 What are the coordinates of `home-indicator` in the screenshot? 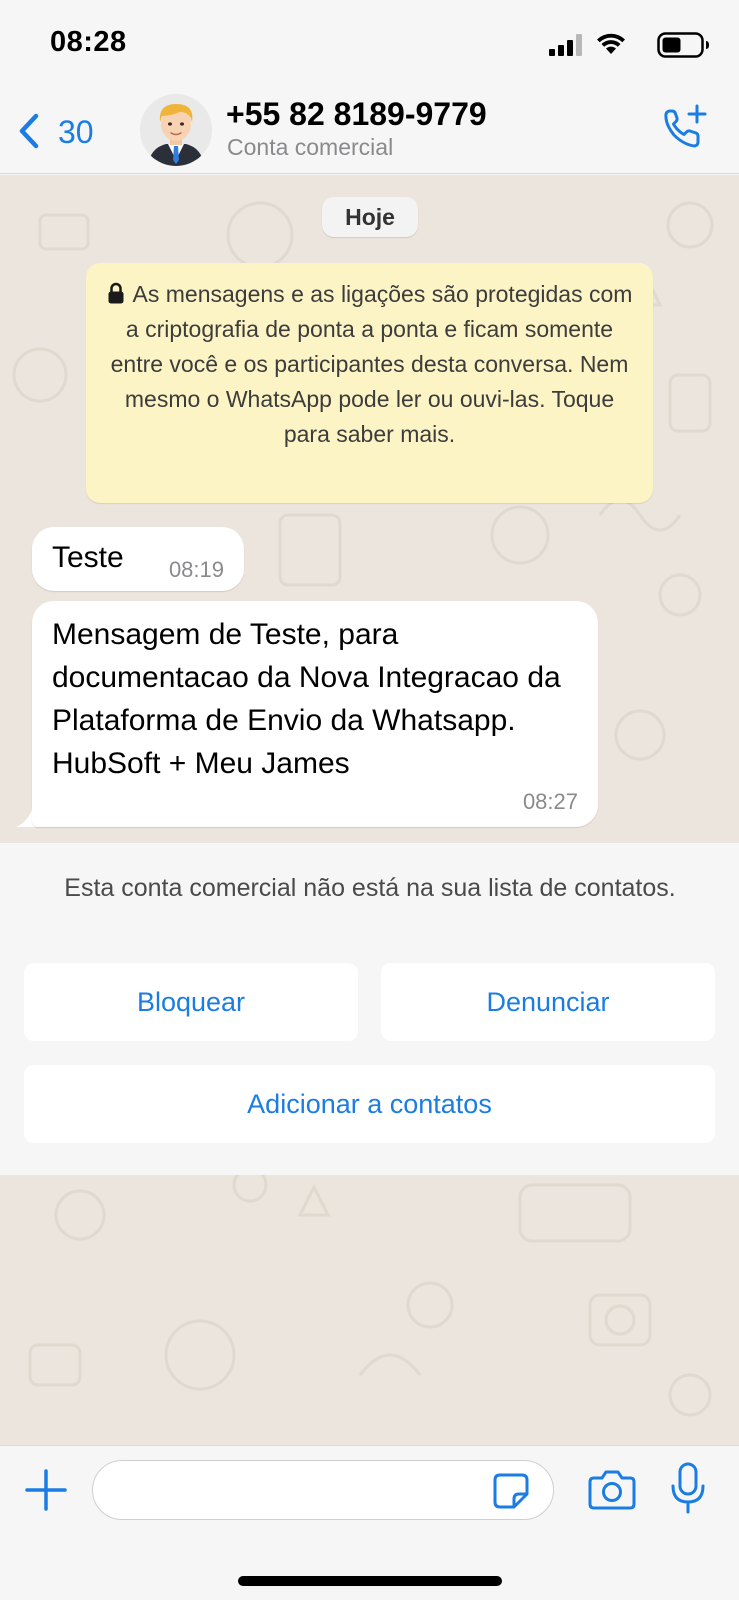 It's located at (370, 1581).